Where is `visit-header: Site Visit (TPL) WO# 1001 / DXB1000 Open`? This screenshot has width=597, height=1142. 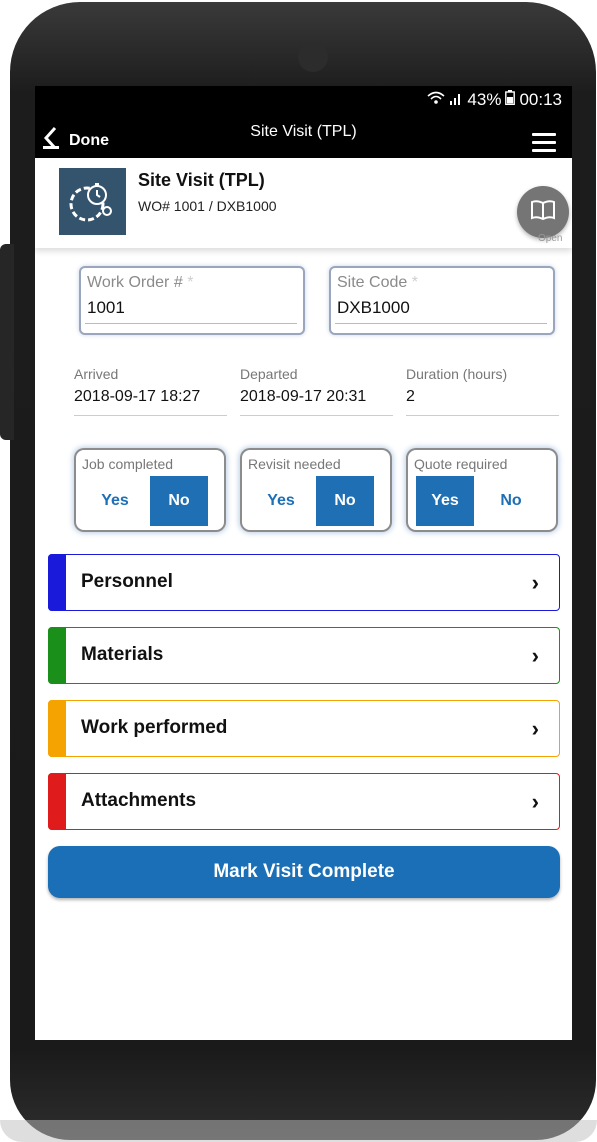 visit-header: Site Visit (TPL) WO# 1001 / DXB1000 Open is located at coordinates (303, 203).